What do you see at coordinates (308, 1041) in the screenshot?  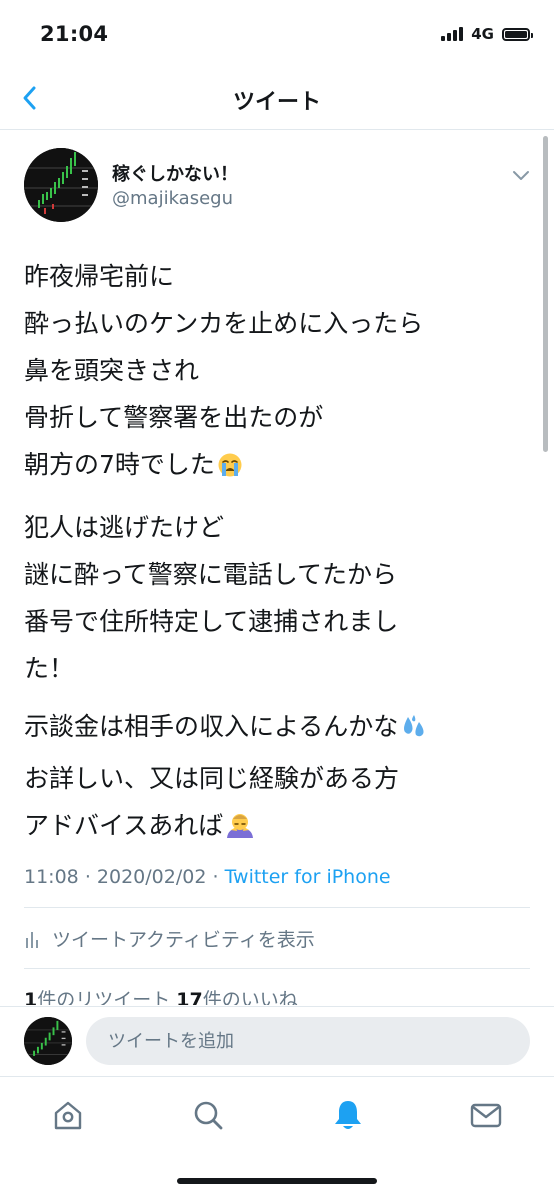 I see `reply-input` at bounding box center [308, 1041].